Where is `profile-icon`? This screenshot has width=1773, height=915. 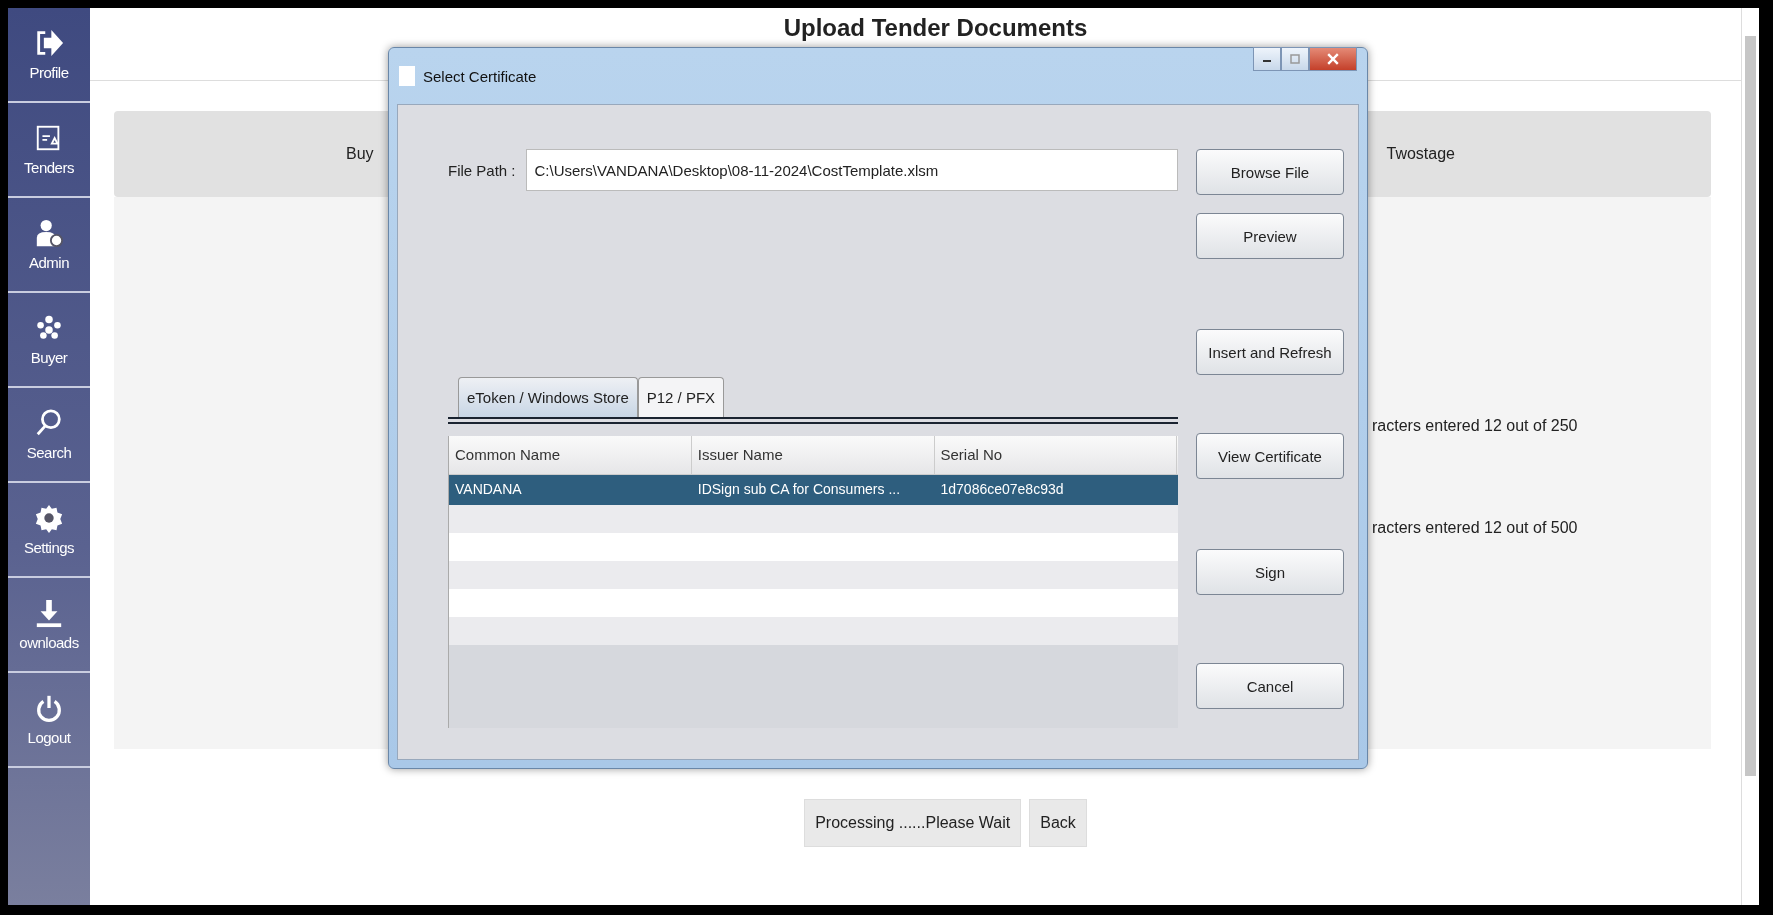
profile-icon is located at coordinates (49, 43).